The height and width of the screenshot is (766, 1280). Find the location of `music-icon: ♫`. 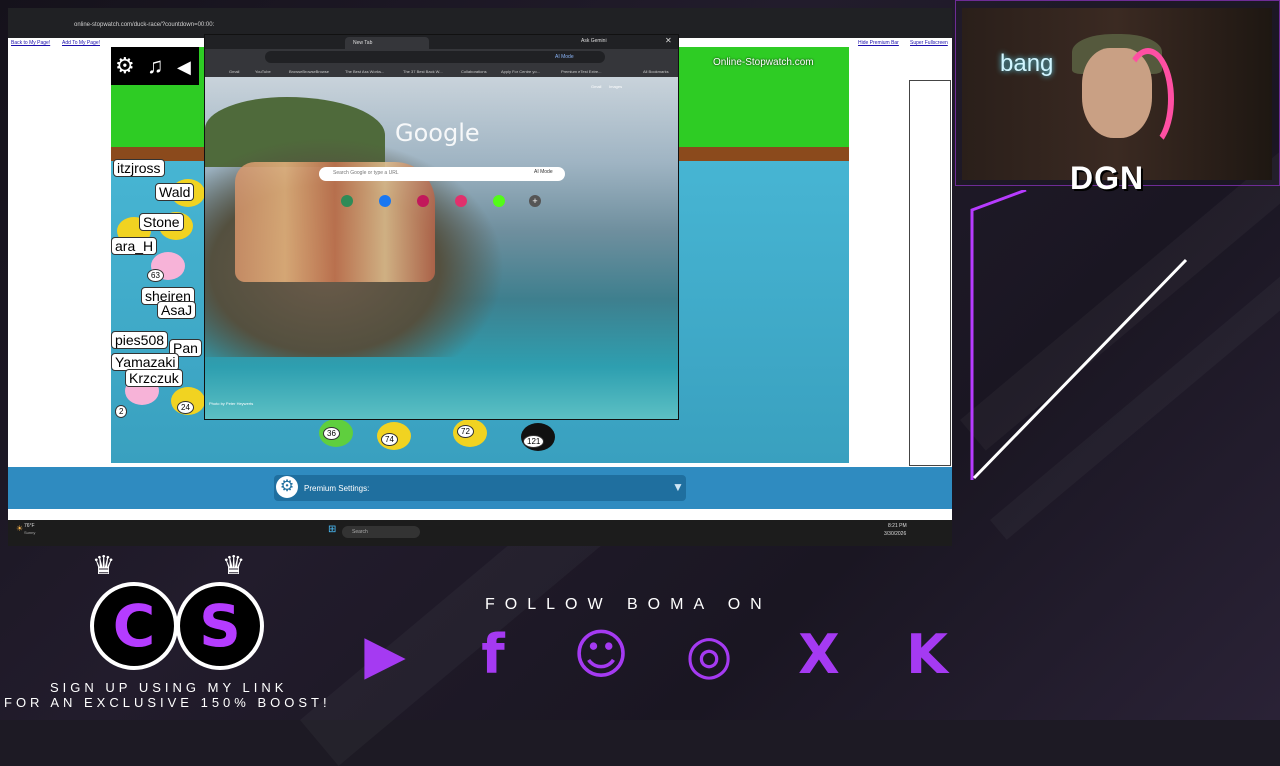

music-icon: ♫ is located at coordinates (155, 66).